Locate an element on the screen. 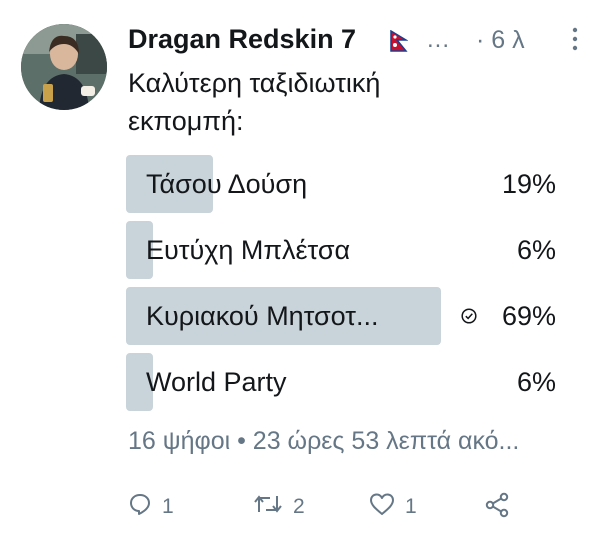 The image size is (600, 537). tweet-header: Dragan Redskin 7 ... · 6 λ is located at coordinates (354, 42).